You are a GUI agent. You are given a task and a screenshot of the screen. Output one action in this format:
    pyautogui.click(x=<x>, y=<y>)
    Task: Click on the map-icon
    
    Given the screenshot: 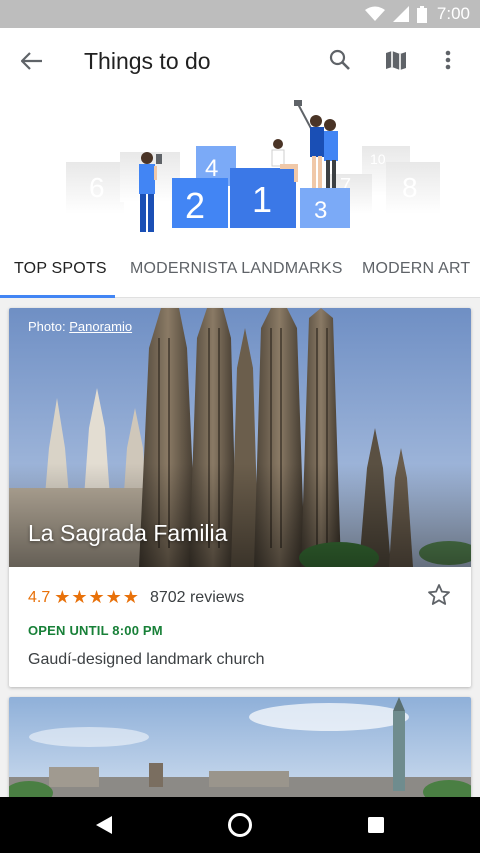 What is the action you would take?
    pyautogui.click(x=396, y=60)
    